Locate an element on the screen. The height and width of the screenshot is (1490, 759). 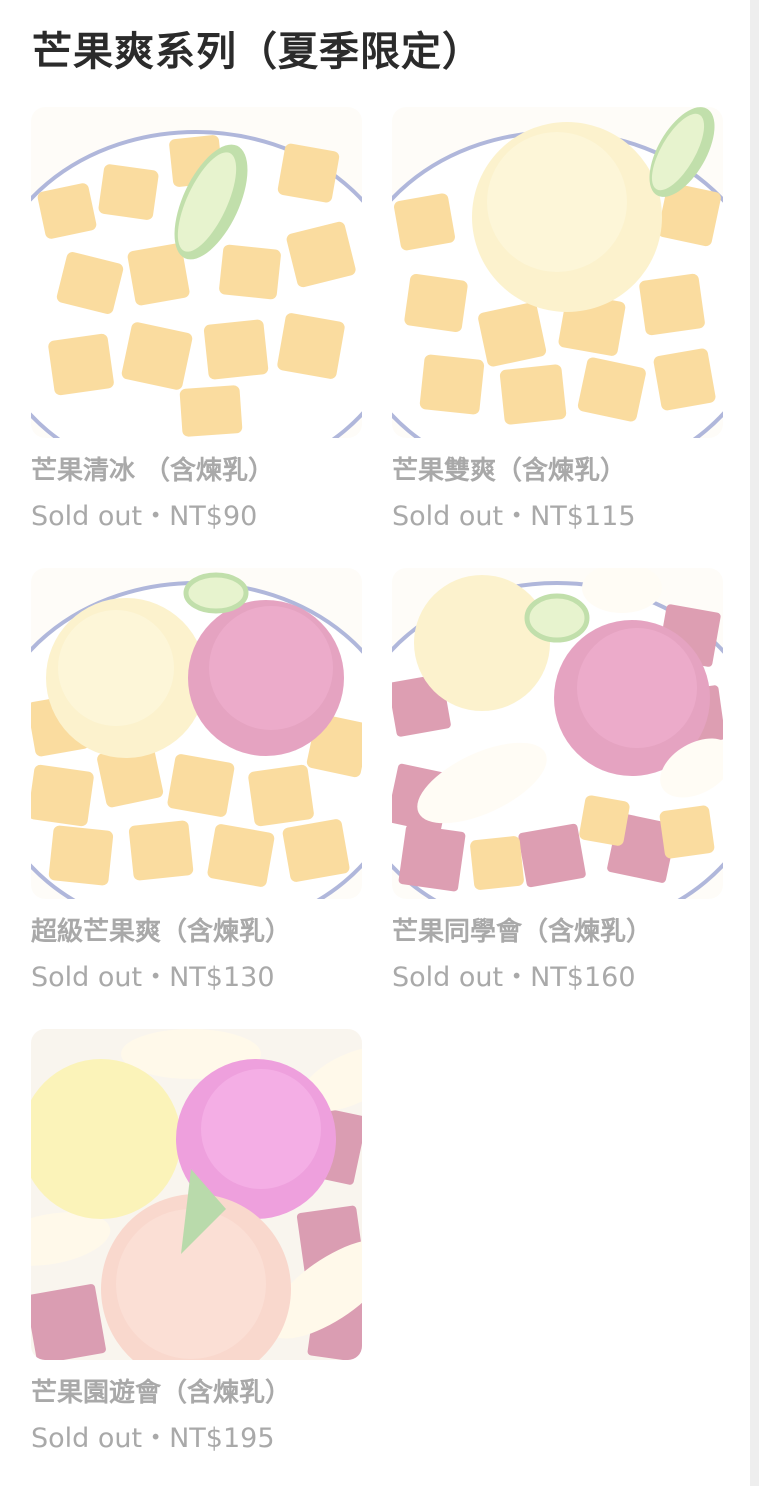
product-name: 芒果清冰 （含煉乳） is located at coordinates (153, 471).